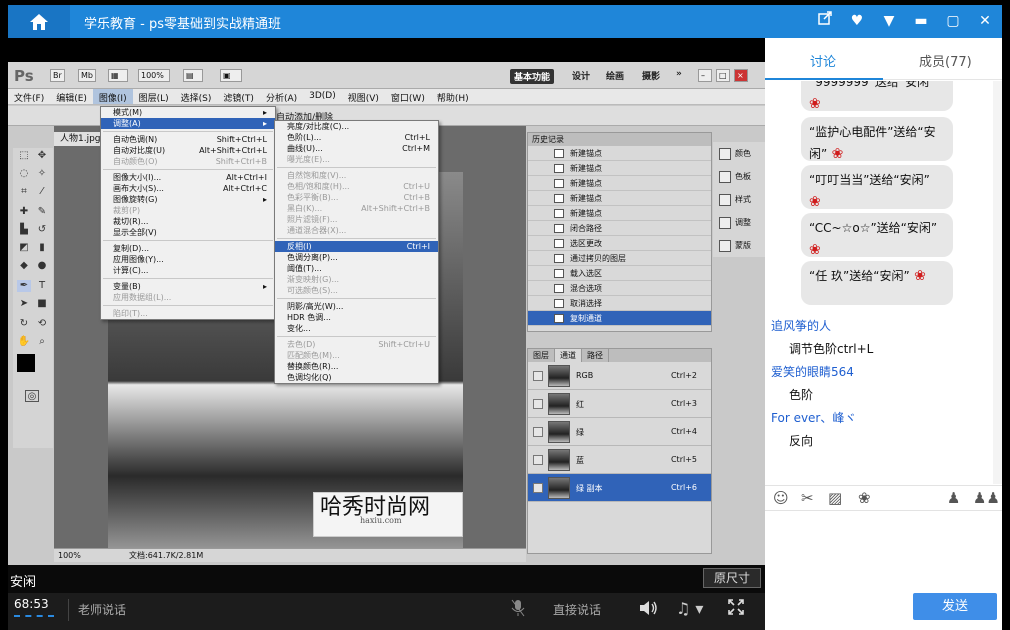 This screenshot has width=1010, height=630. What do you see at coordinates (127, 210) in the screenshot?
I see `menu-item-label: 裁剪(P)` at bounding box center [127, 210].